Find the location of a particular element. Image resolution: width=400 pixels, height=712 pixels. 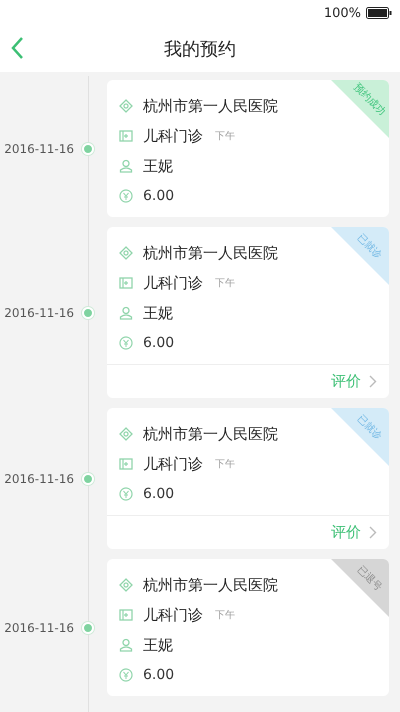

battery-percentage: 100% is located at coordinates (342, 13).